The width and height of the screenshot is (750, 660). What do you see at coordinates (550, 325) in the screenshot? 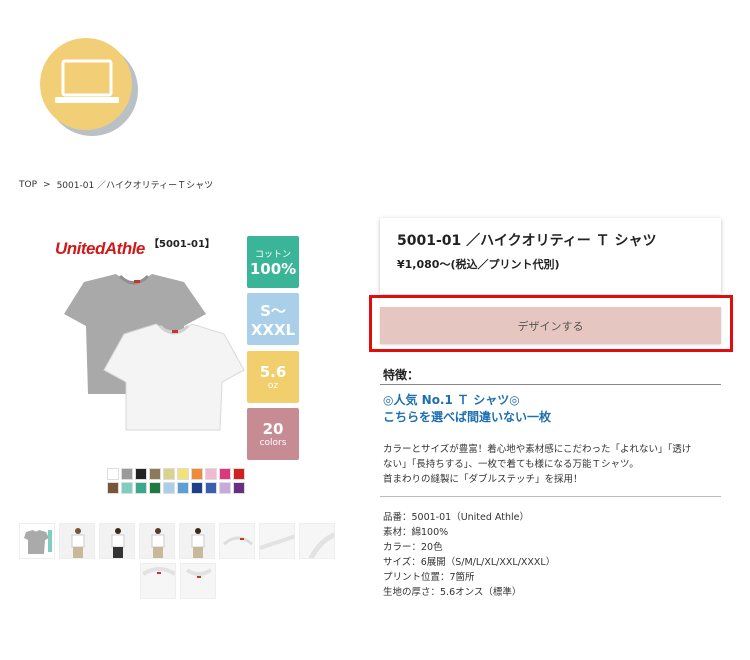
I see `design-button: デザインする` at bounding box center [550, 325].